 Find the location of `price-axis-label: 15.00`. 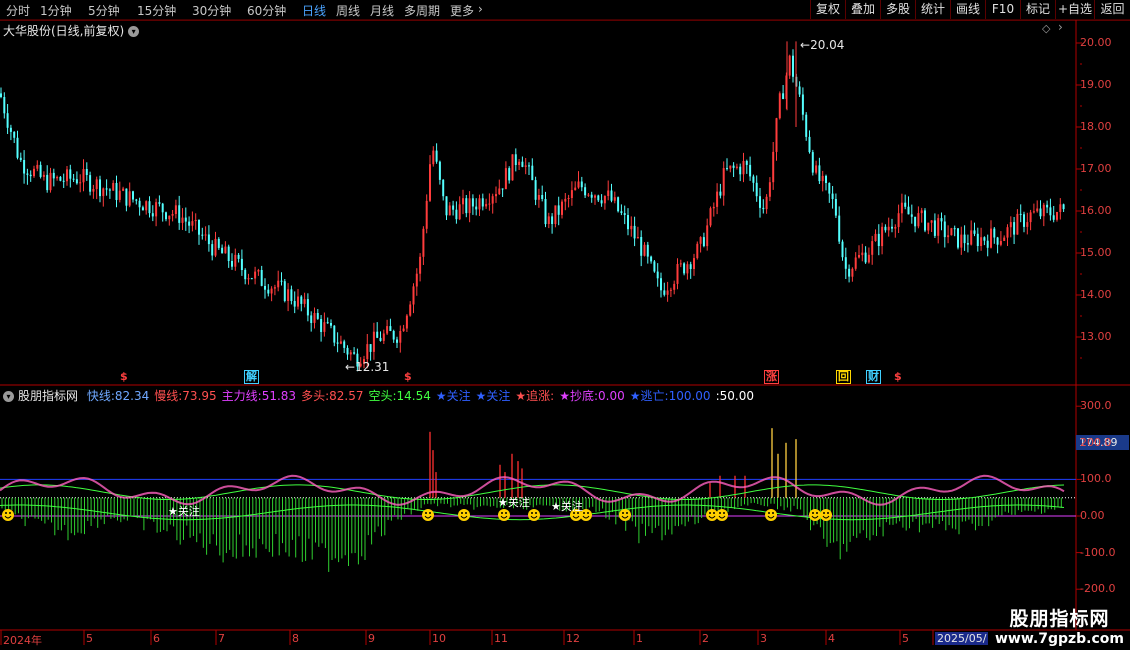

price-axis-label: 15.00 is located at coordinates (1096, 252).